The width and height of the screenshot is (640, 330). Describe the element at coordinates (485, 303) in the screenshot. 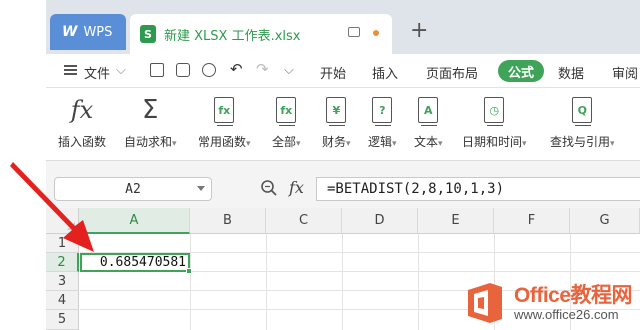

I see `office-logo-icon` at that location.